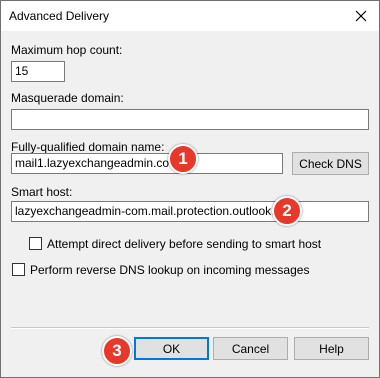  I want to click on max-hop-input: 15, so click(38, 71).